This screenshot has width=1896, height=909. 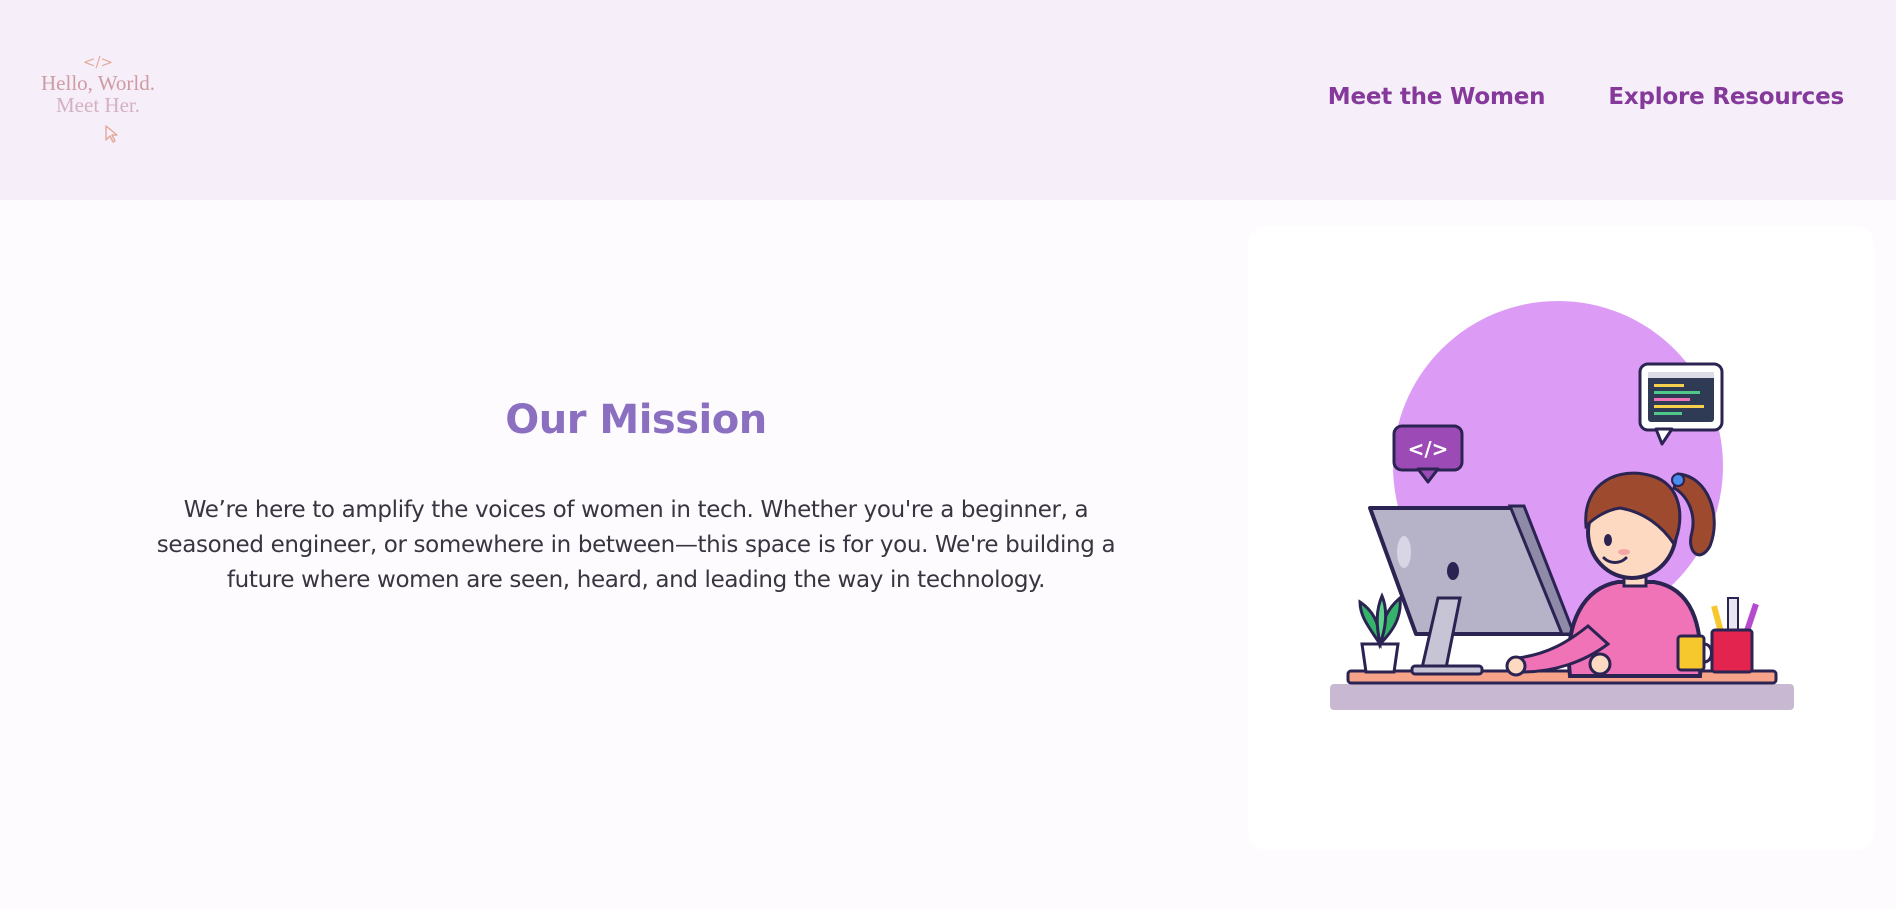 I want to click on logo-code-symbol: </>, so click(x=98, y=62).